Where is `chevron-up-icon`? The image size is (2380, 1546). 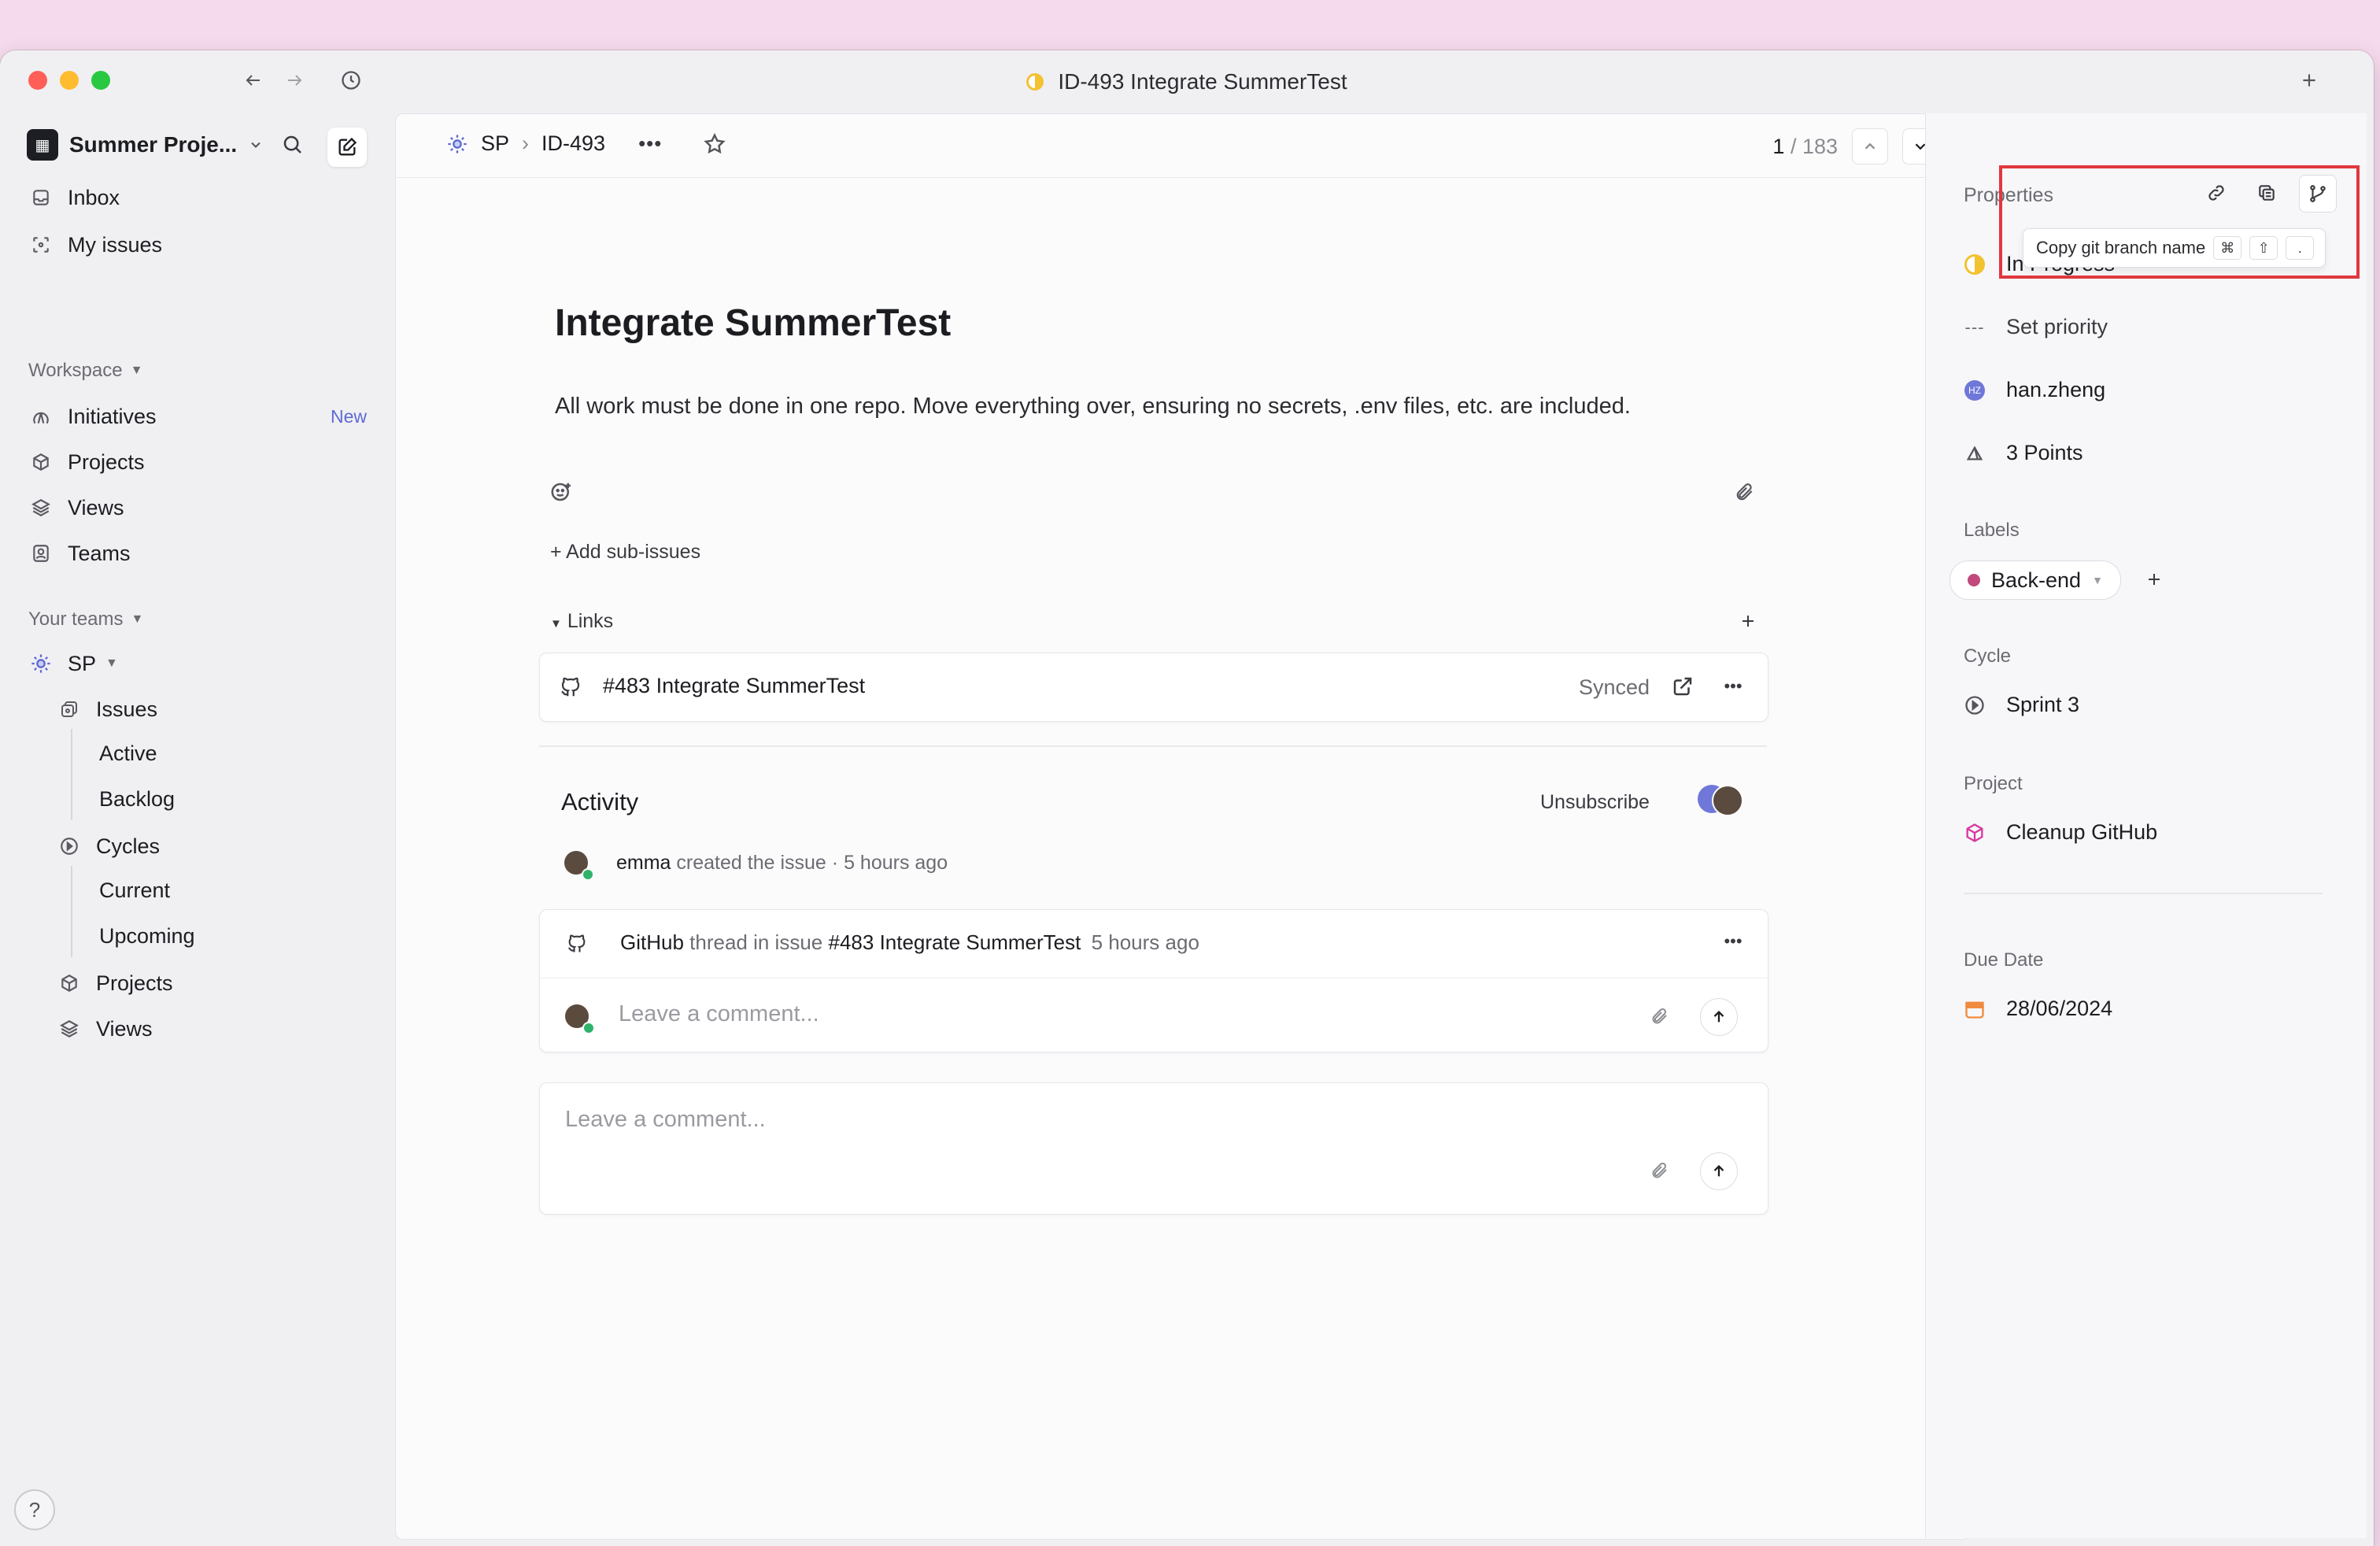 chevron-up-icon is located at coordinates (1870, 146).